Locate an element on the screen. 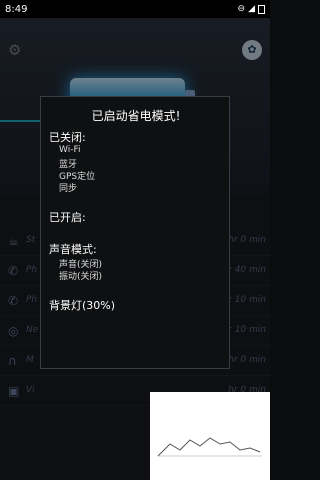 This screenshot has width=320, height=480. backlight-heading: 背景灯(30%) is located at coordinates (82, 305).